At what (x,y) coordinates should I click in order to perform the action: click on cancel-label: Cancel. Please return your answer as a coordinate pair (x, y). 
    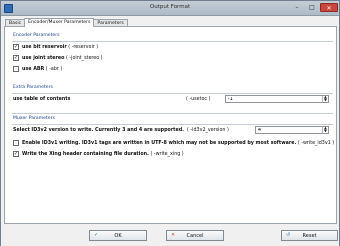
    Looking at the image, I should click on (195, 235).